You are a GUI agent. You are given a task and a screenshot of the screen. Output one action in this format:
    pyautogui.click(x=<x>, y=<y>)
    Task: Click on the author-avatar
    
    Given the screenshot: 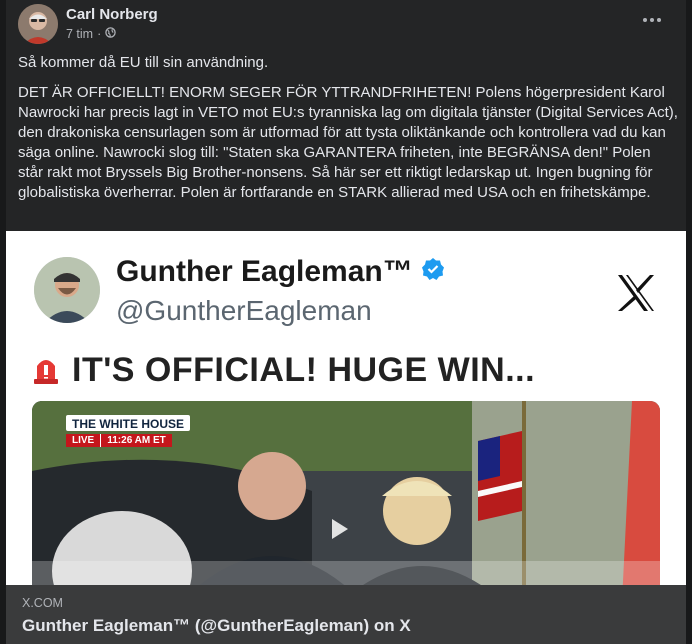 What is the action you would take?
    pyautogui.click(x=38, y=24)
    